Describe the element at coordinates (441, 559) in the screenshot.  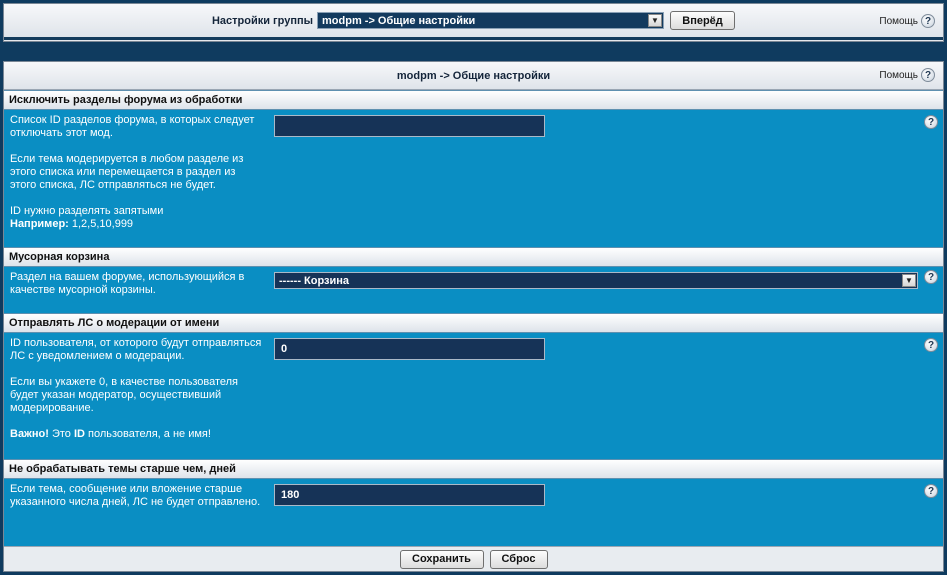
I see `save-button: Сохранить` at that location.